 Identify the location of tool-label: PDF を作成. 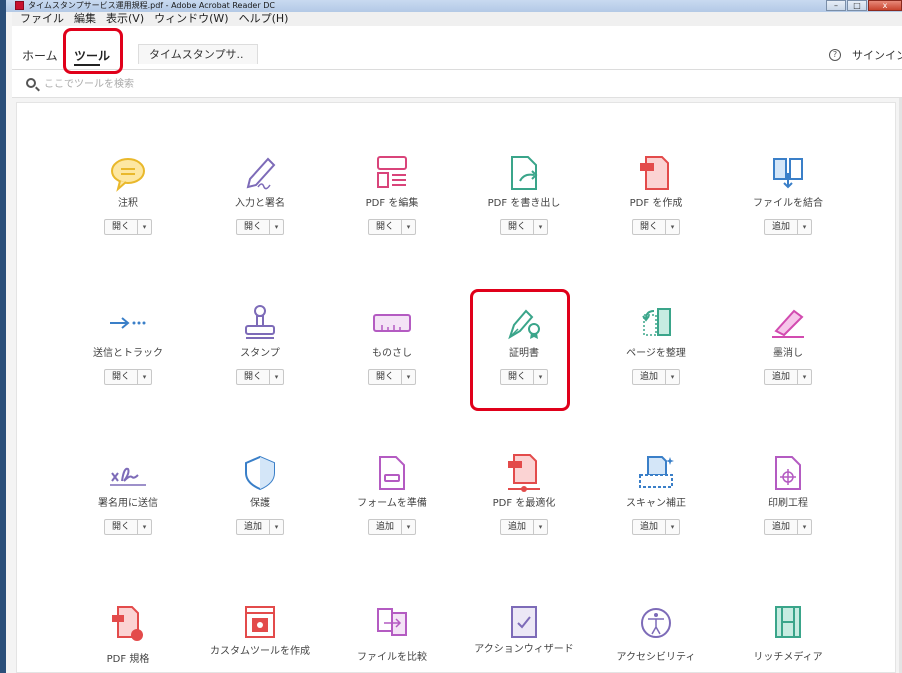
(656, 203).